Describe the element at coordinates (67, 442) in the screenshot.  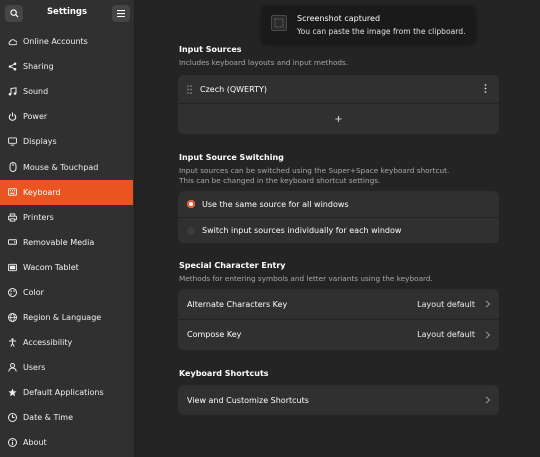
I see `sidebar-item-about: About` at that location.